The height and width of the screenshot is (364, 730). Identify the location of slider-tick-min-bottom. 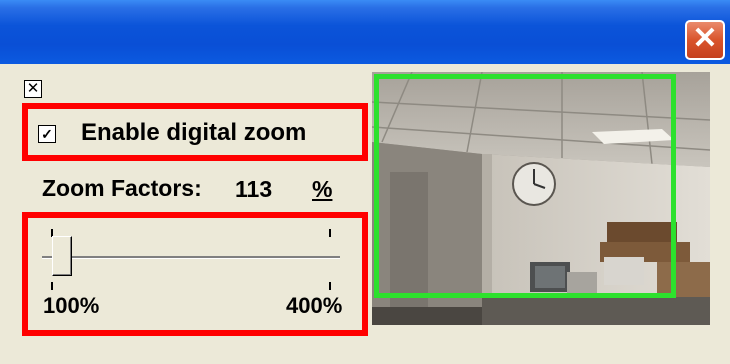
(52, 286).